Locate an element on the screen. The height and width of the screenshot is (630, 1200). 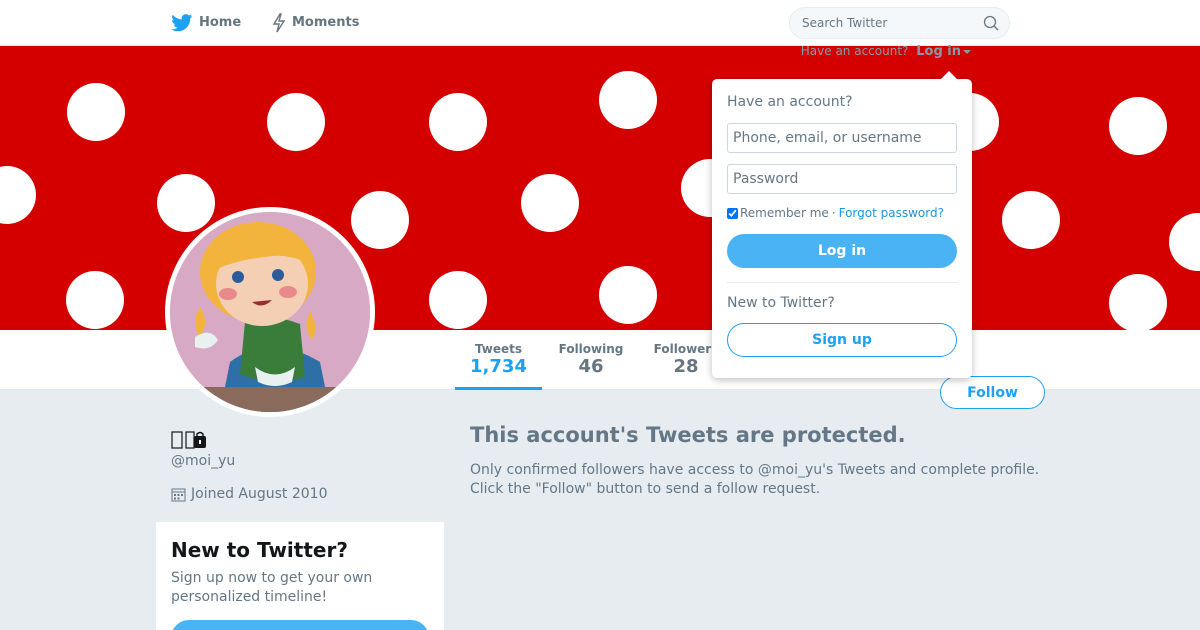
stat-tweets-label: Tweets is located at coordinates (498, 349).